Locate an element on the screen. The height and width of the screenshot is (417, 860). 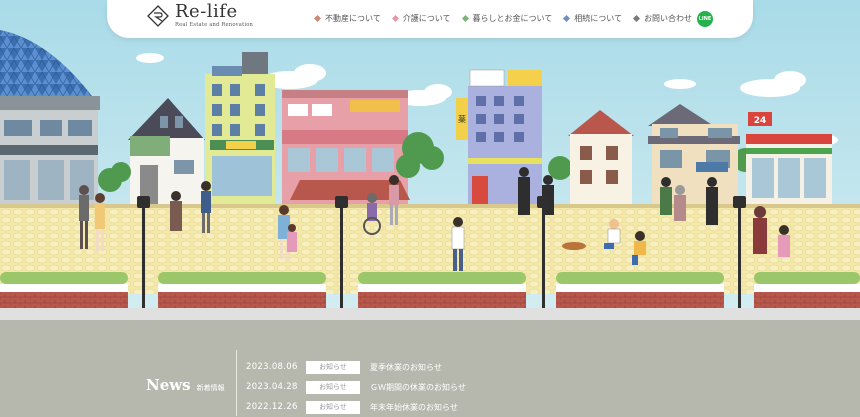
nav-label: お問い合わせ is located at coordinates (668, 18).